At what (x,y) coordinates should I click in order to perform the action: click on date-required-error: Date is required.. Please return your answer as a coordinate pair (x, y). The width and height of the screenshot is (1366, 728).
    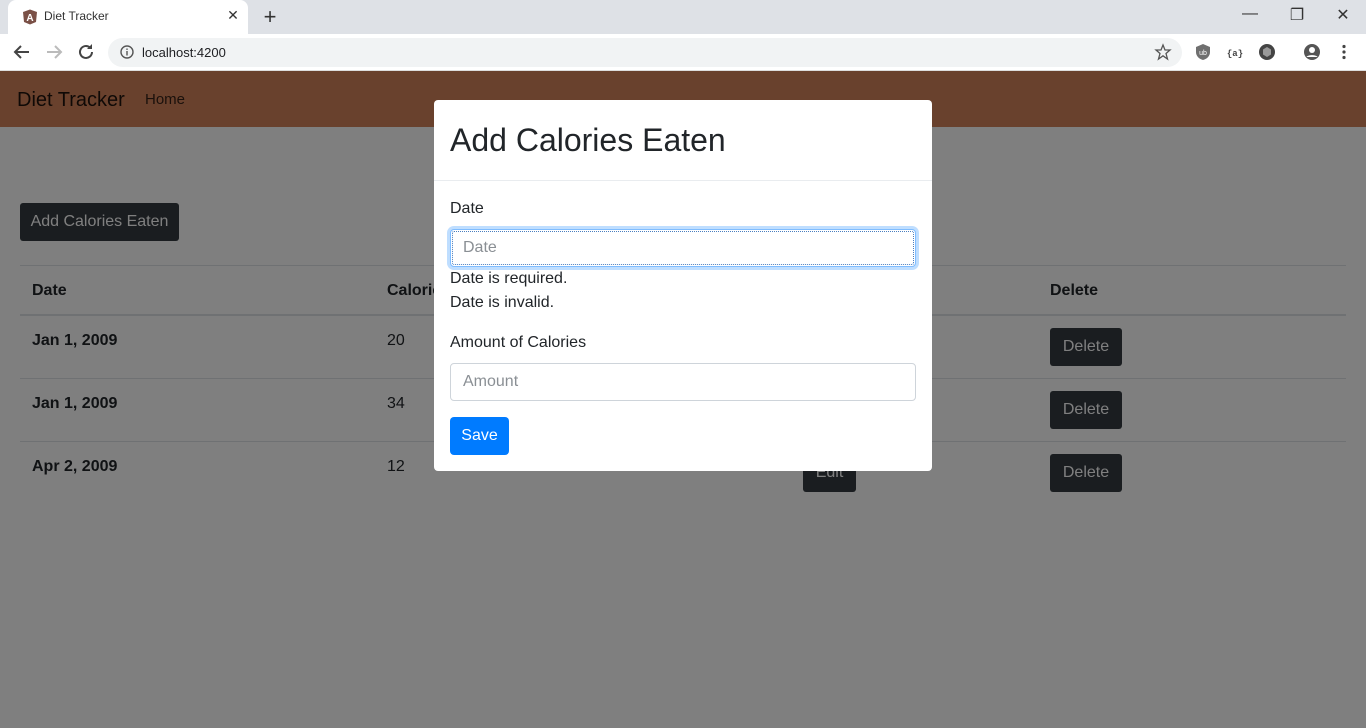
    Looking at the image, I should click on (509, 278).